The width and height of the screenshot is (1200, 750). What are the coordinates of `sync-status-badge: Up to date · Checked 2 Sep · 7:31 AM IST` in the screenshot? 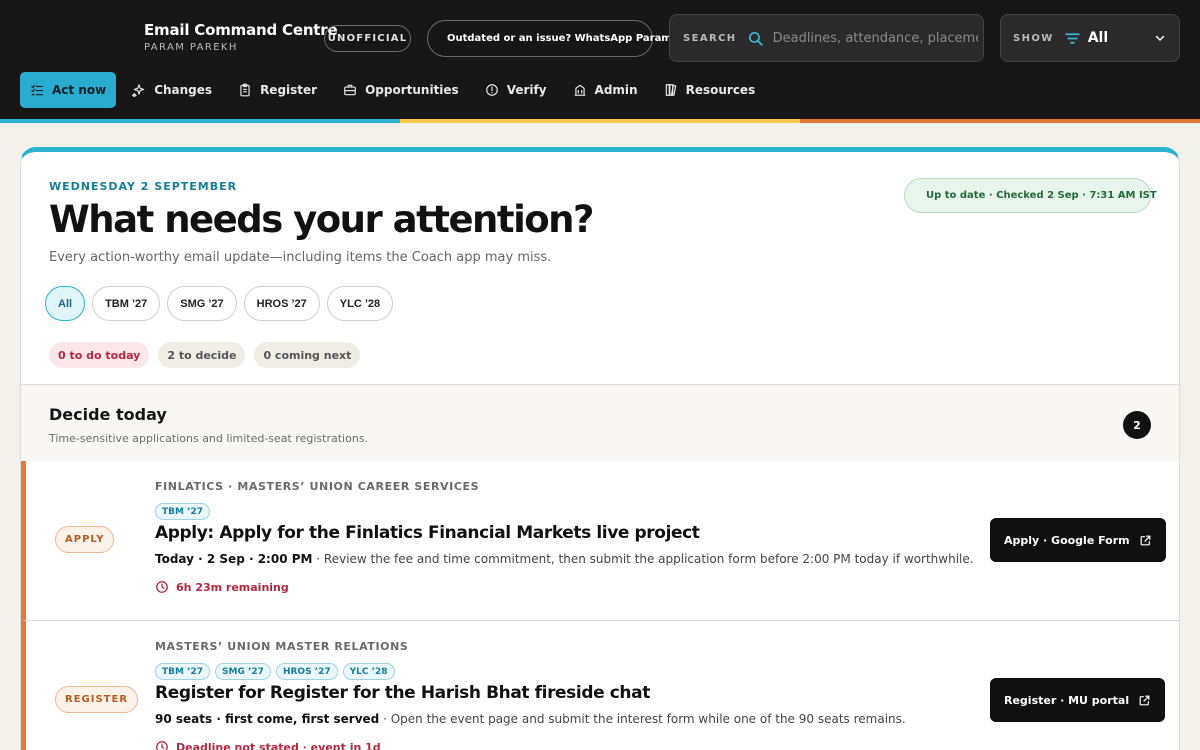 It's located at (1030, 195).